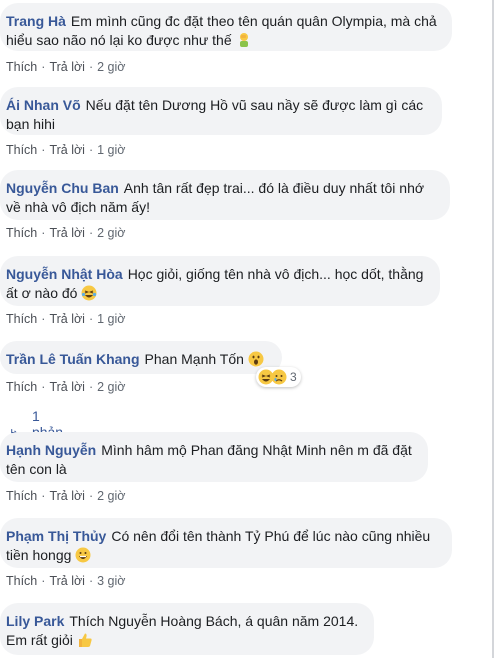 The image size is (494, 658). I want to click on comment-author: Lily Park, so click(35, 621).